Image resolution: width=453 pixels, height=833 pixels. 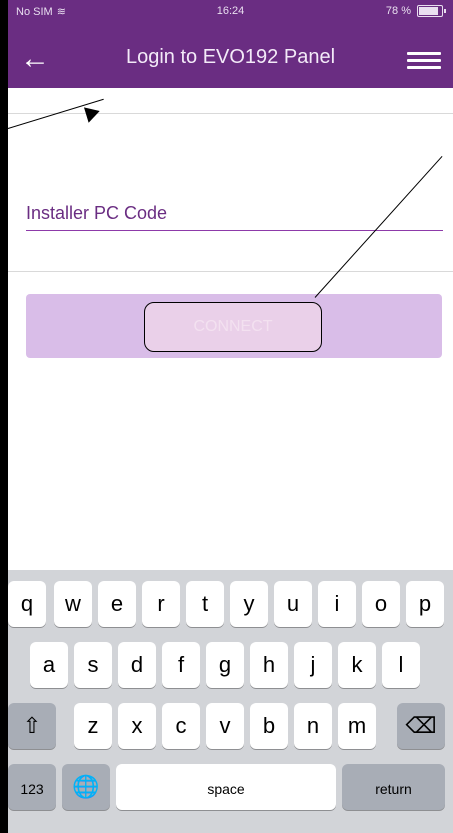 What do you see at coordinates (269, 726) in the screenshot?
I see `key-b: b` at bounding box center [269, 726].